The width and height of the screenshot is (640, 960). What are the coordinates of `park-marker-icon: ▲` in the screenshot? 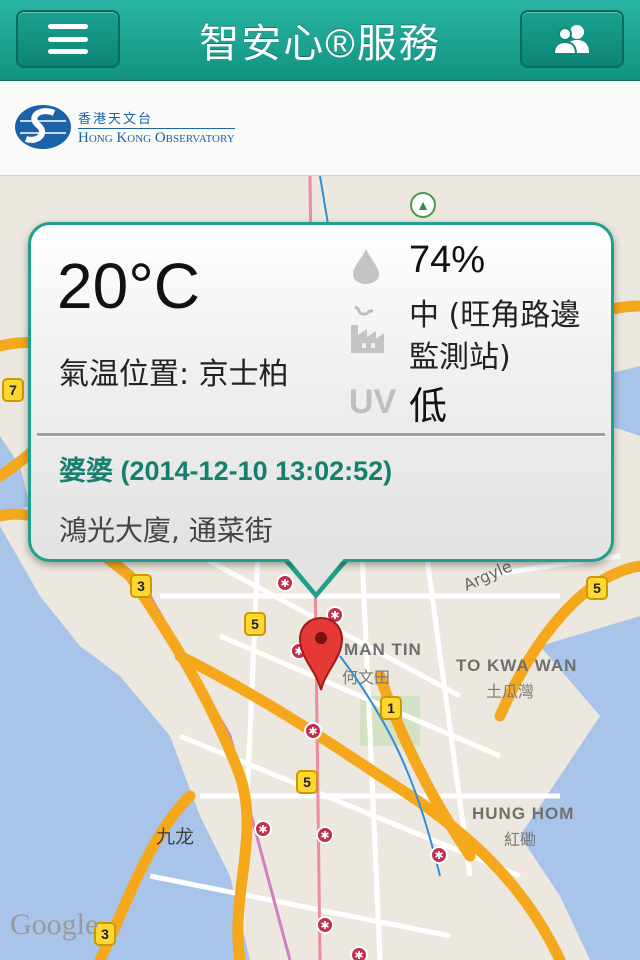 It's located at (423, 205).